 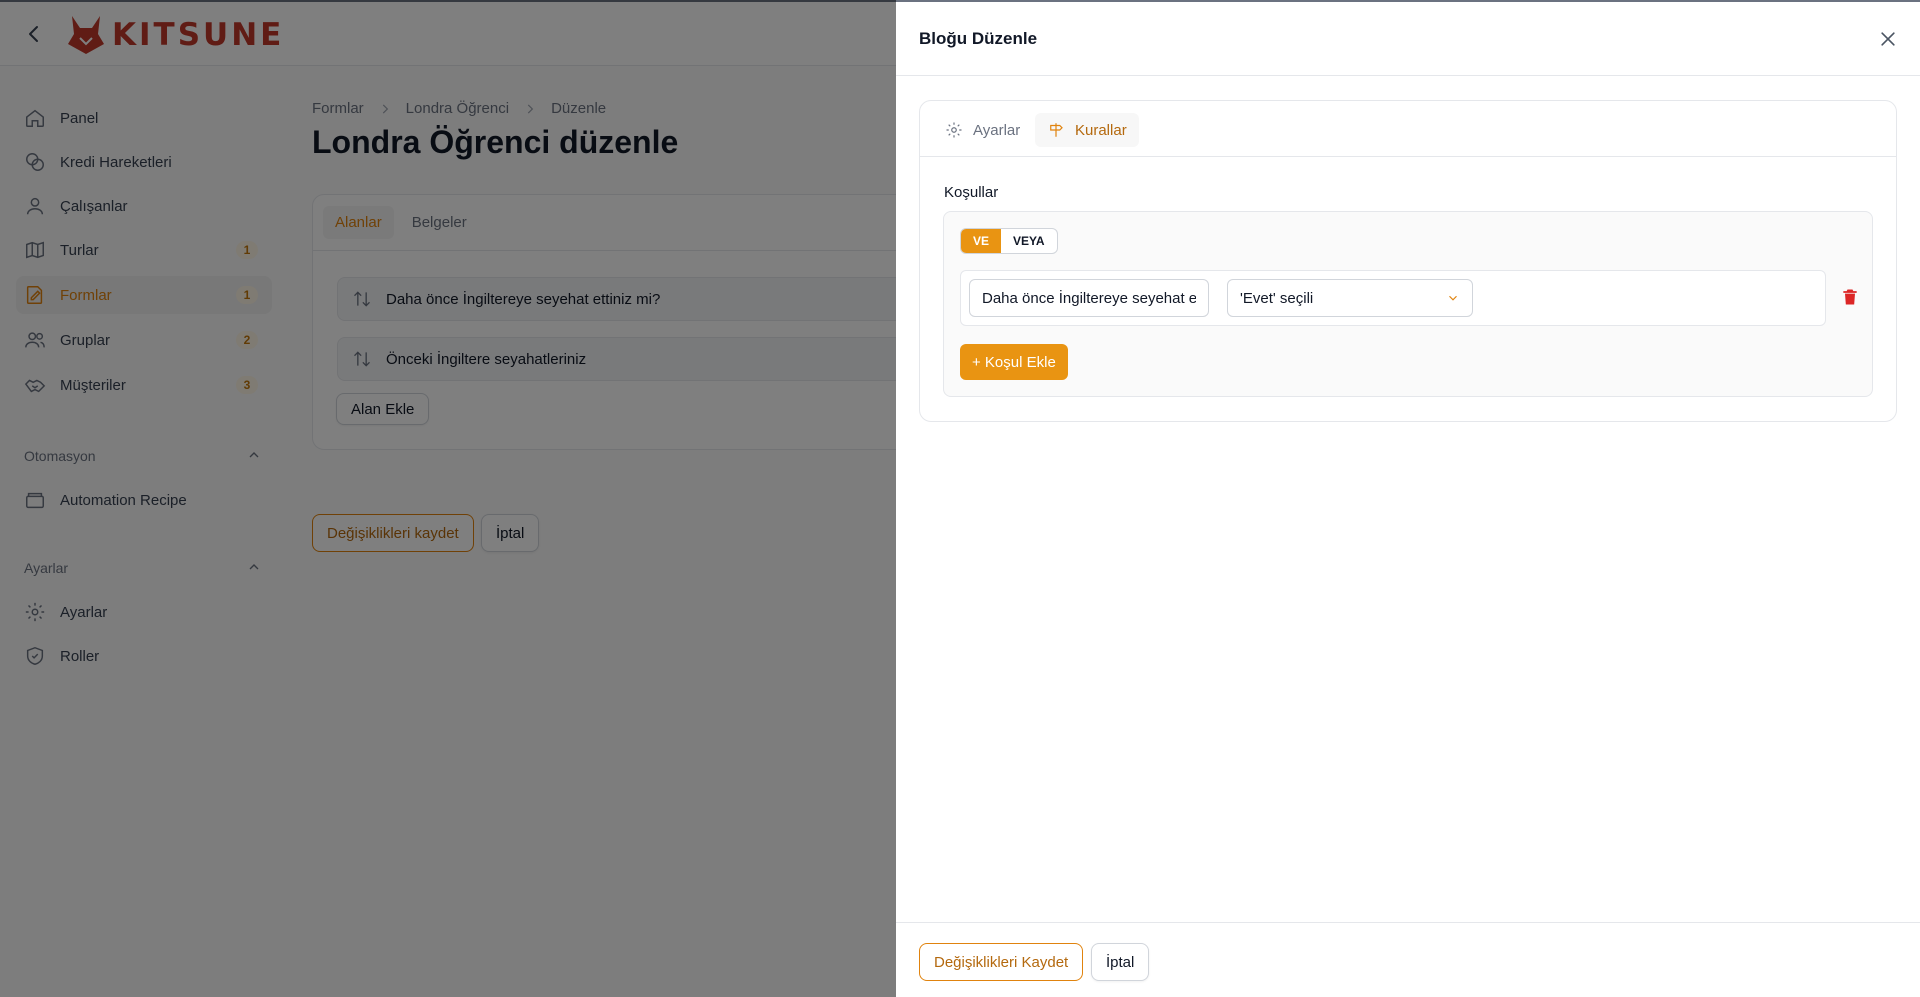 I want to click on conditions-title: Koşullar, so click(x=971, y=192).